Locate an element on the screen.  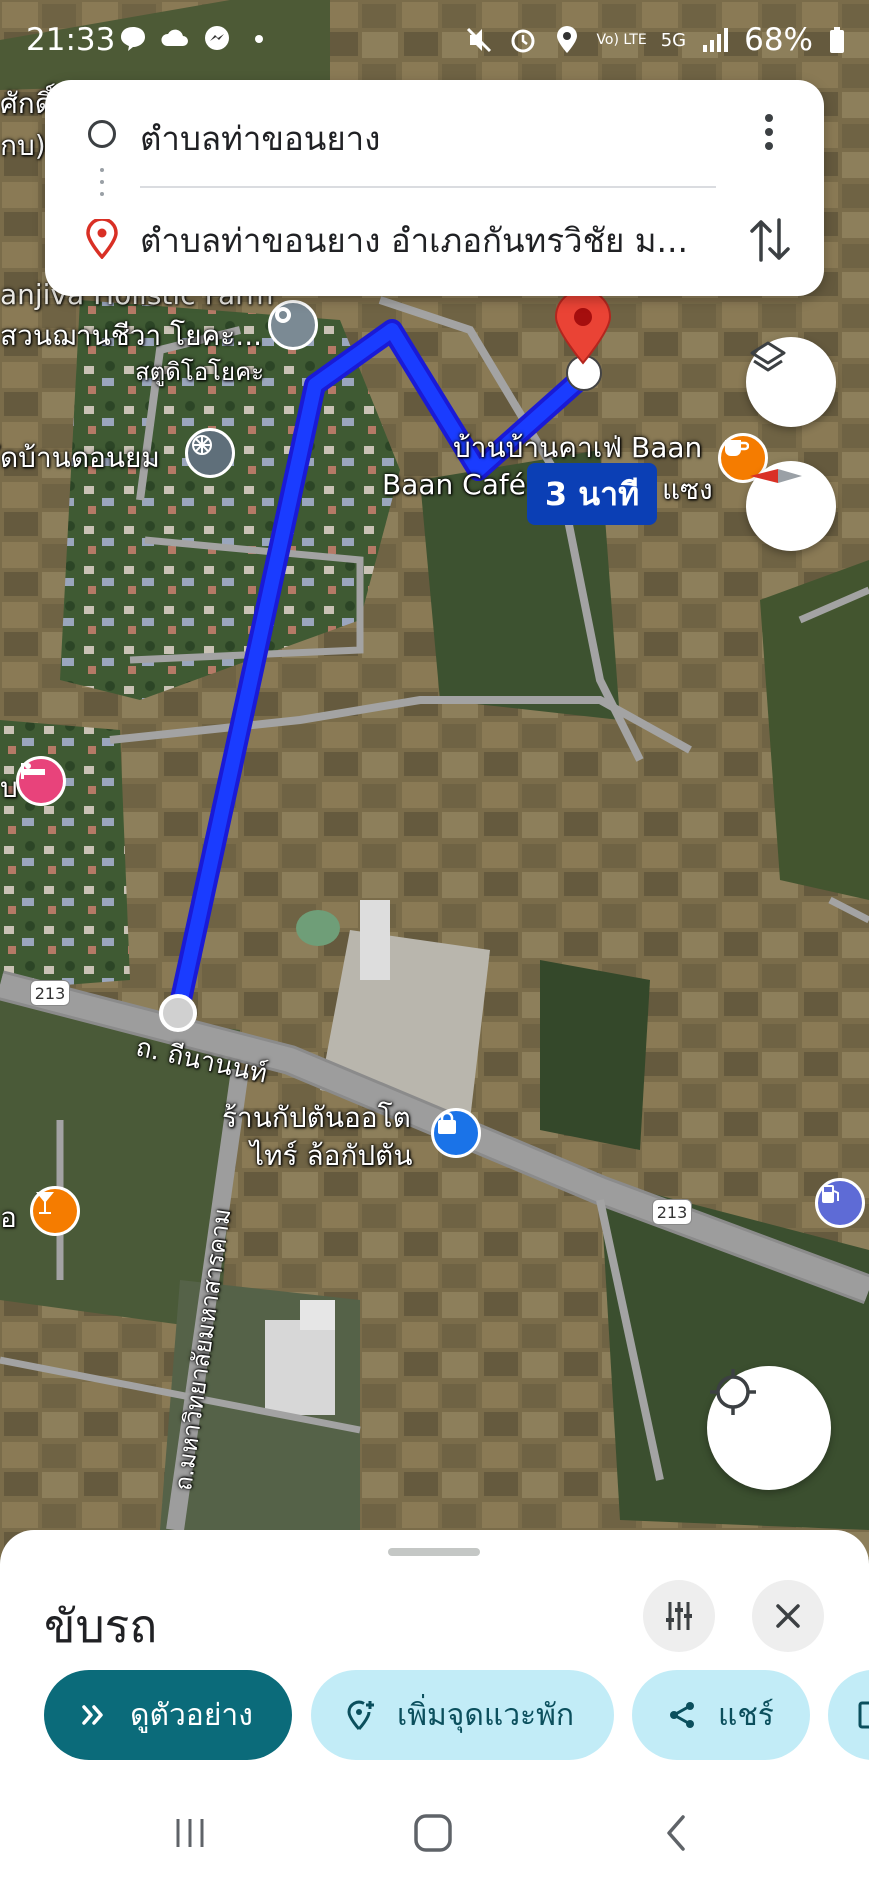
notification-icons is located at coordinates (196, 39).